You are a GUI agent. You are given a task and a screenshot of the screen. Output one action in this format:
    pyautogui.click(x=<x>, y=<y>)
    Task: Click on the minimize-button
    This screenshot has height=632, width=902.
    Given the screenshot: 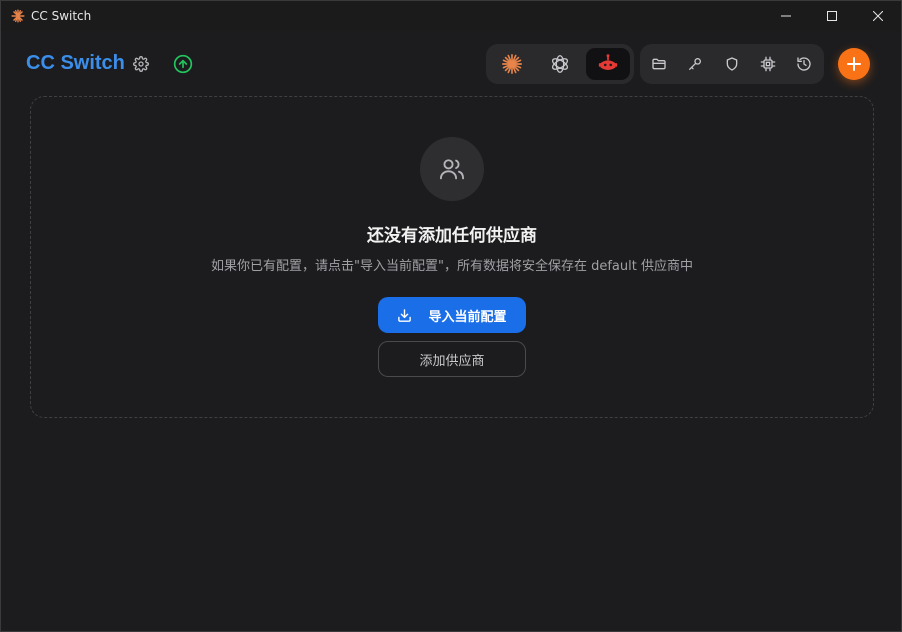 What is the action you would take?
    pyautogui.click(x=786, y=16)
    